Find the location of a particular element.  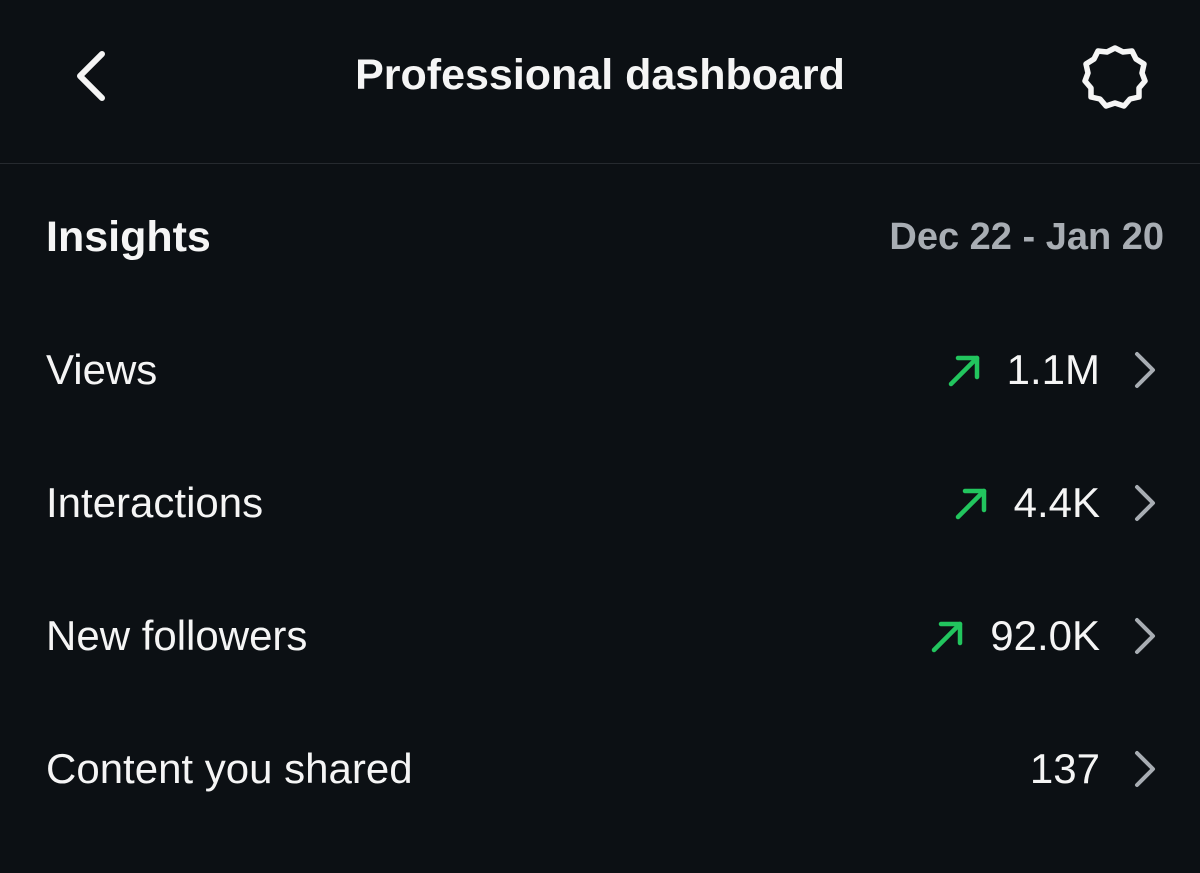

metric-label: Views is located at coordinates (102, 369).